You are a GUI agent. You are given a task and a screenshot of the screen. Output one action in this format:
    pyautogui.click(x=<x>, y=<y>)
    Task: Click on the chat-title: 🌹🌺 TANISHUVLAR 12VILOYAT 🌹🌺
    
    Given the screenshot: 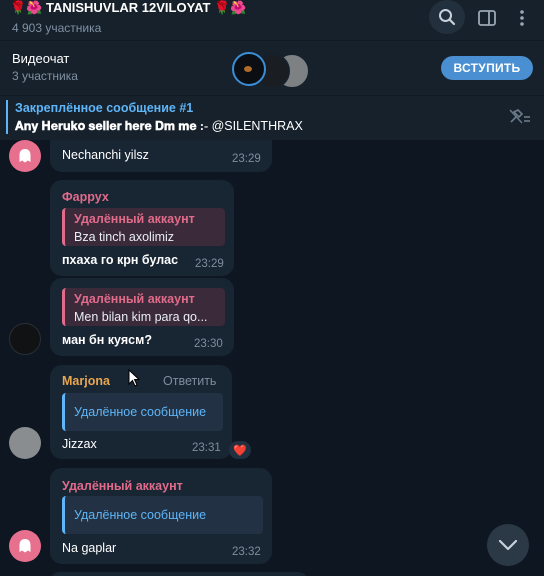 What is the action you would take?
    pyautogui.click(x=128, y=8)
    